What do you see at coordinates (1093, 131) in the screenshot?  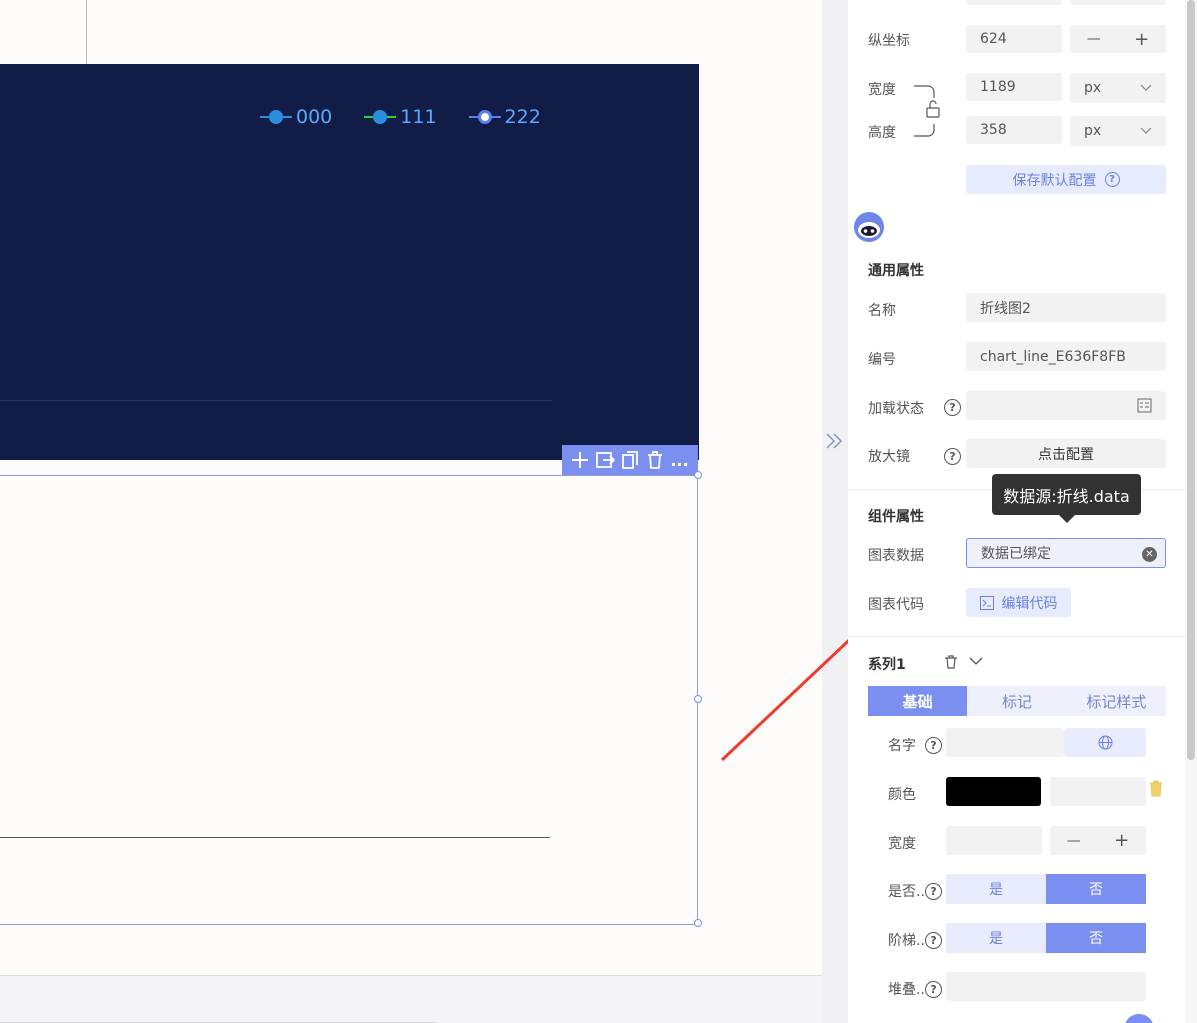 I see `height-unit-value: px` at bounding box center [1093, 131].